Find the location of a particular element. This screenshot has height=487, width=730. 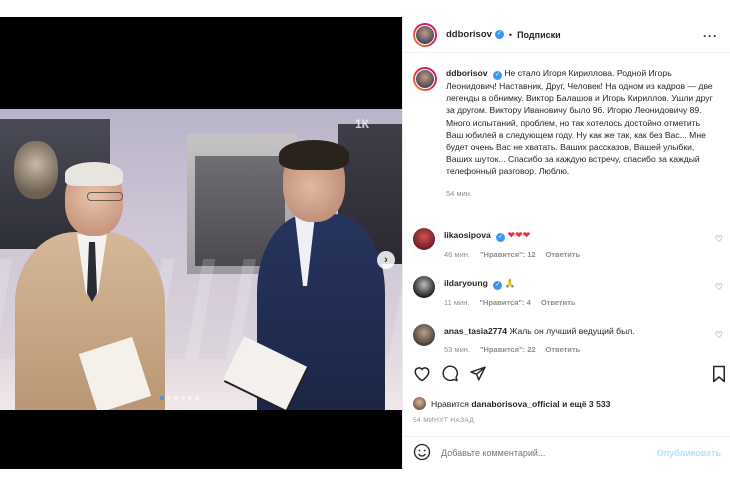

emoji-icon is located at coordinates (422, 453).